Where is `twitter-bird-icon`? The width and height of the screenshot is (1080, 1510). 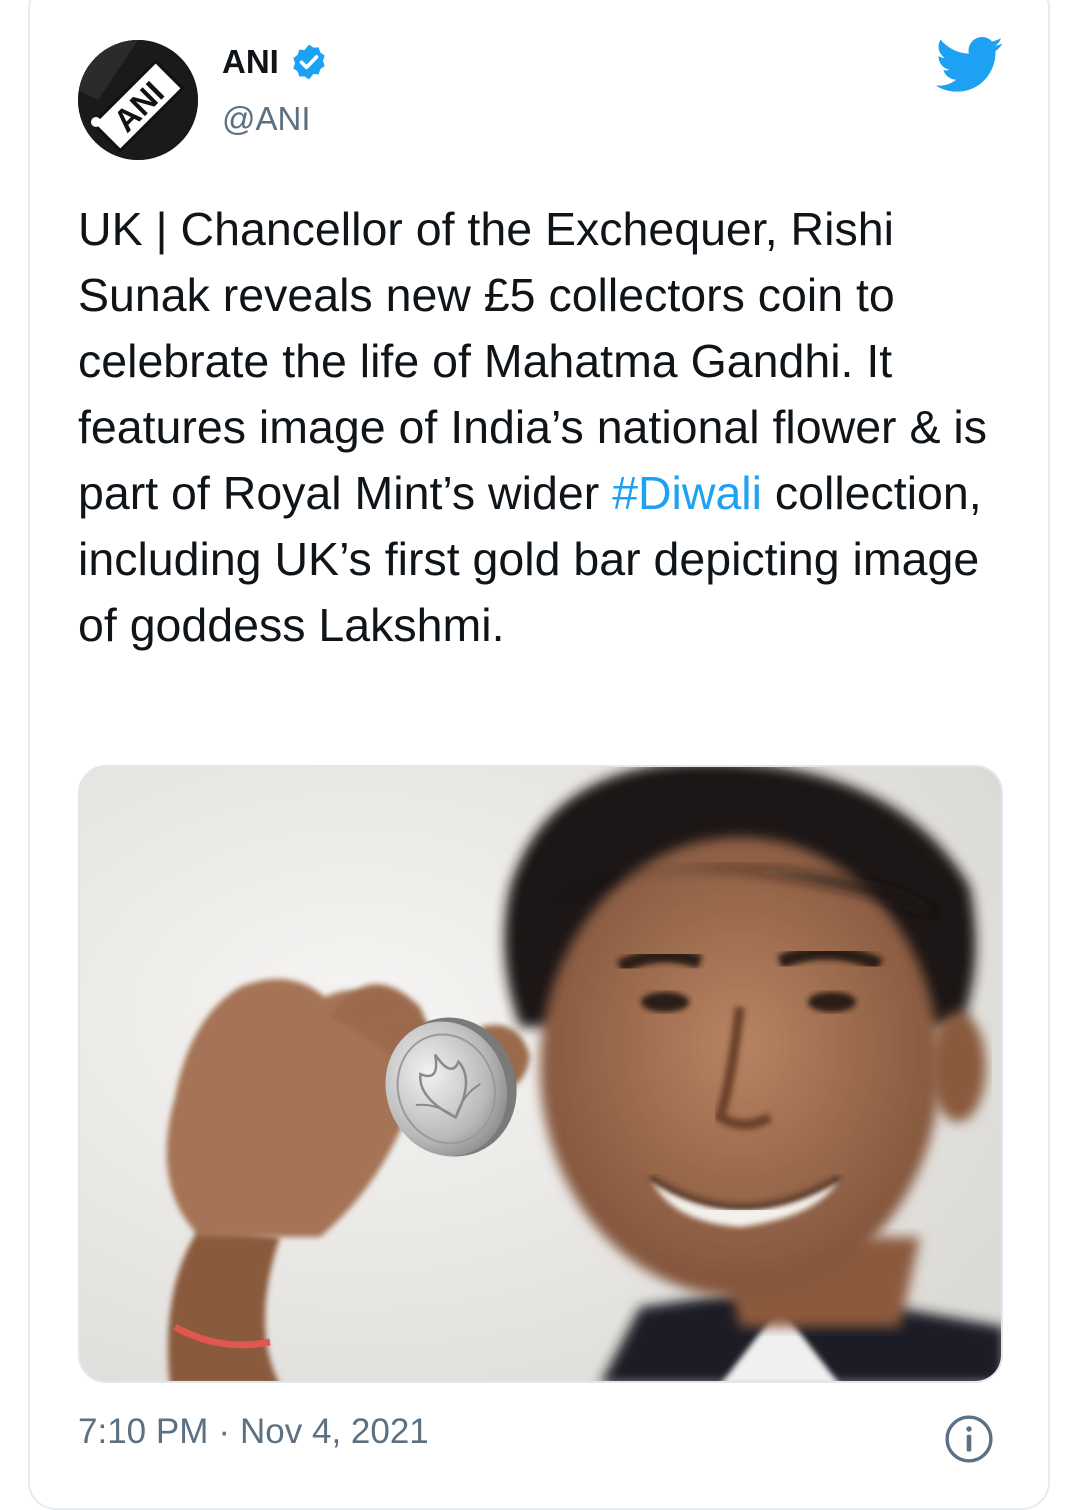
twitter-bird-icon is located at coordinates (970, 65).